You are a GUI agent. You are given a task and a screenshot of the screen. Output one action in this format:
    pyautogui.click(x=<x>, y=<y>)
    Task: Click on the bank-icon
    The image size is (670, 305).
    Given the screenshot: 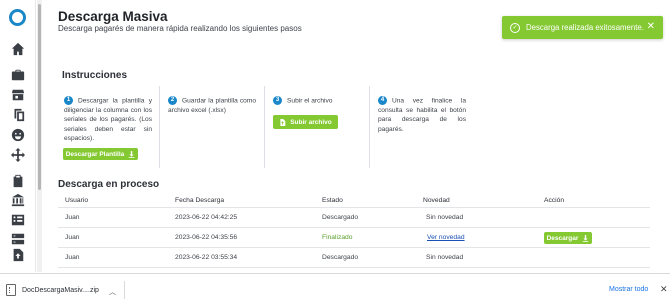 What is the action you would take?
    pyautogui.click(x=18, y=200)
    